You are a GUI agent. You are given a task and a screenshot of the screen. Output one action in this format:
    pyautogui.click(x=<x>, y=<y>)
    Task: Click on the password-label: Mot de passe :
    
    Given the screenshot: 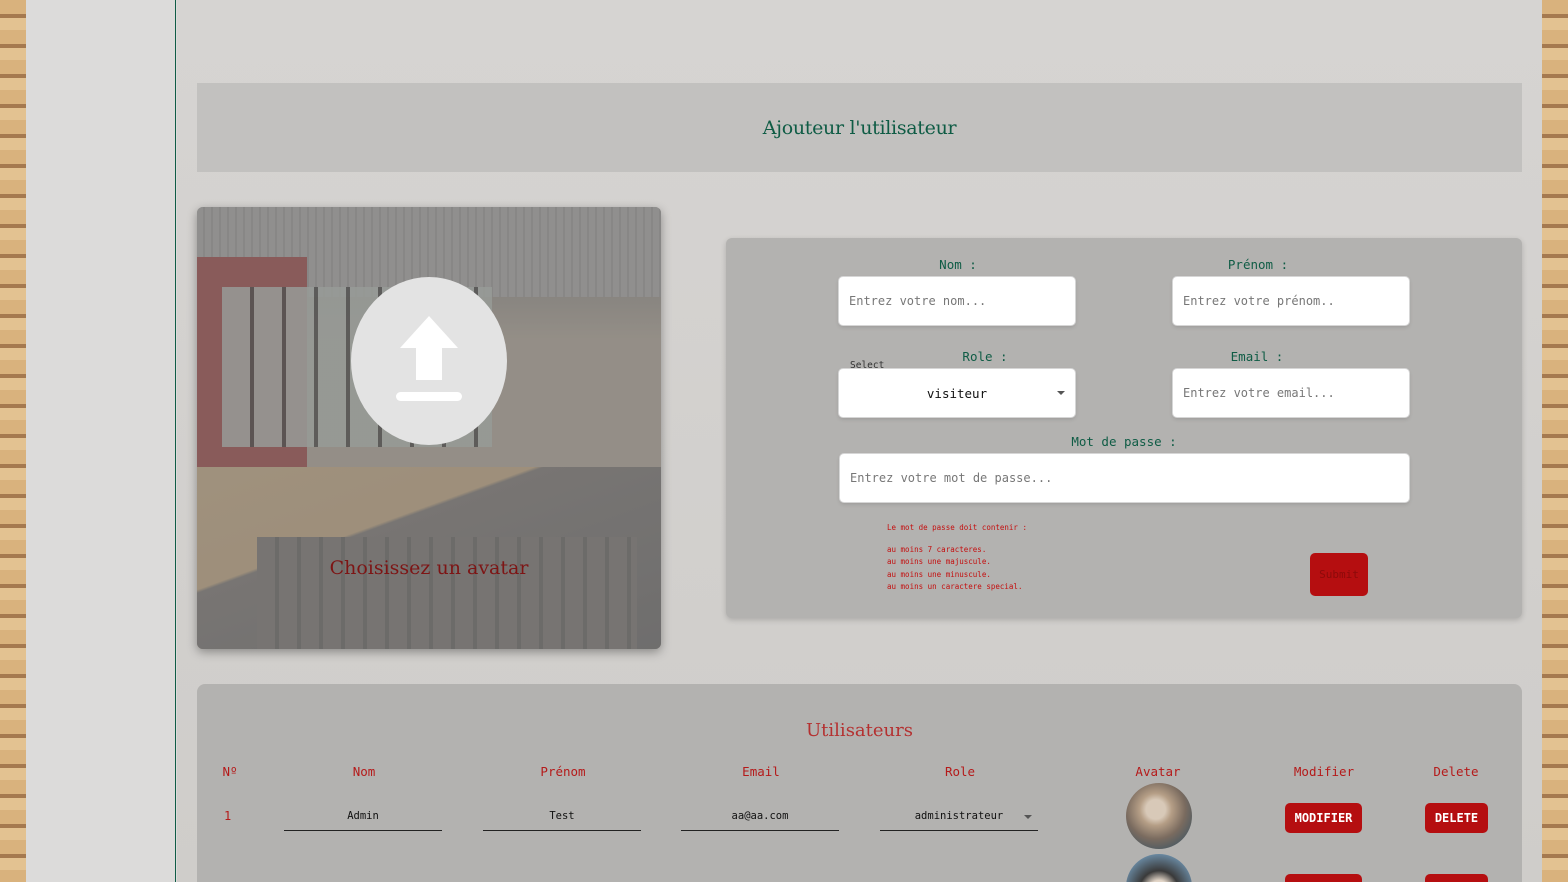 What is the action you would take?
    pyautogui.click(x=1124, y=441)
    